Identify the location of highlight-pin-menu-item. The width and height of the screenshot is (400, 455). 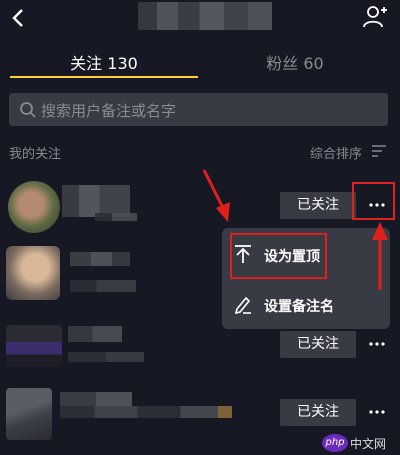
(278, 256).